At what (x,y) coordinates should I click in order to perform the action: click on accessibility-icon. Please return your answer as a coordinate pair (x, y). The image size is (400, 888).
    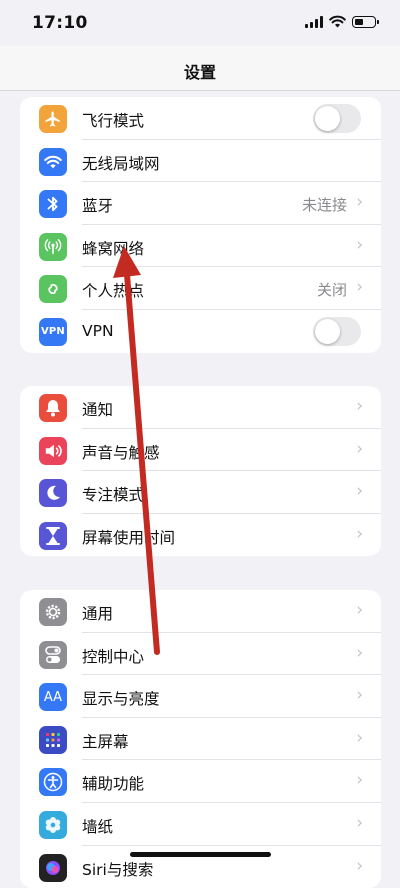
    Looking at the image, I should click on (53, 782).